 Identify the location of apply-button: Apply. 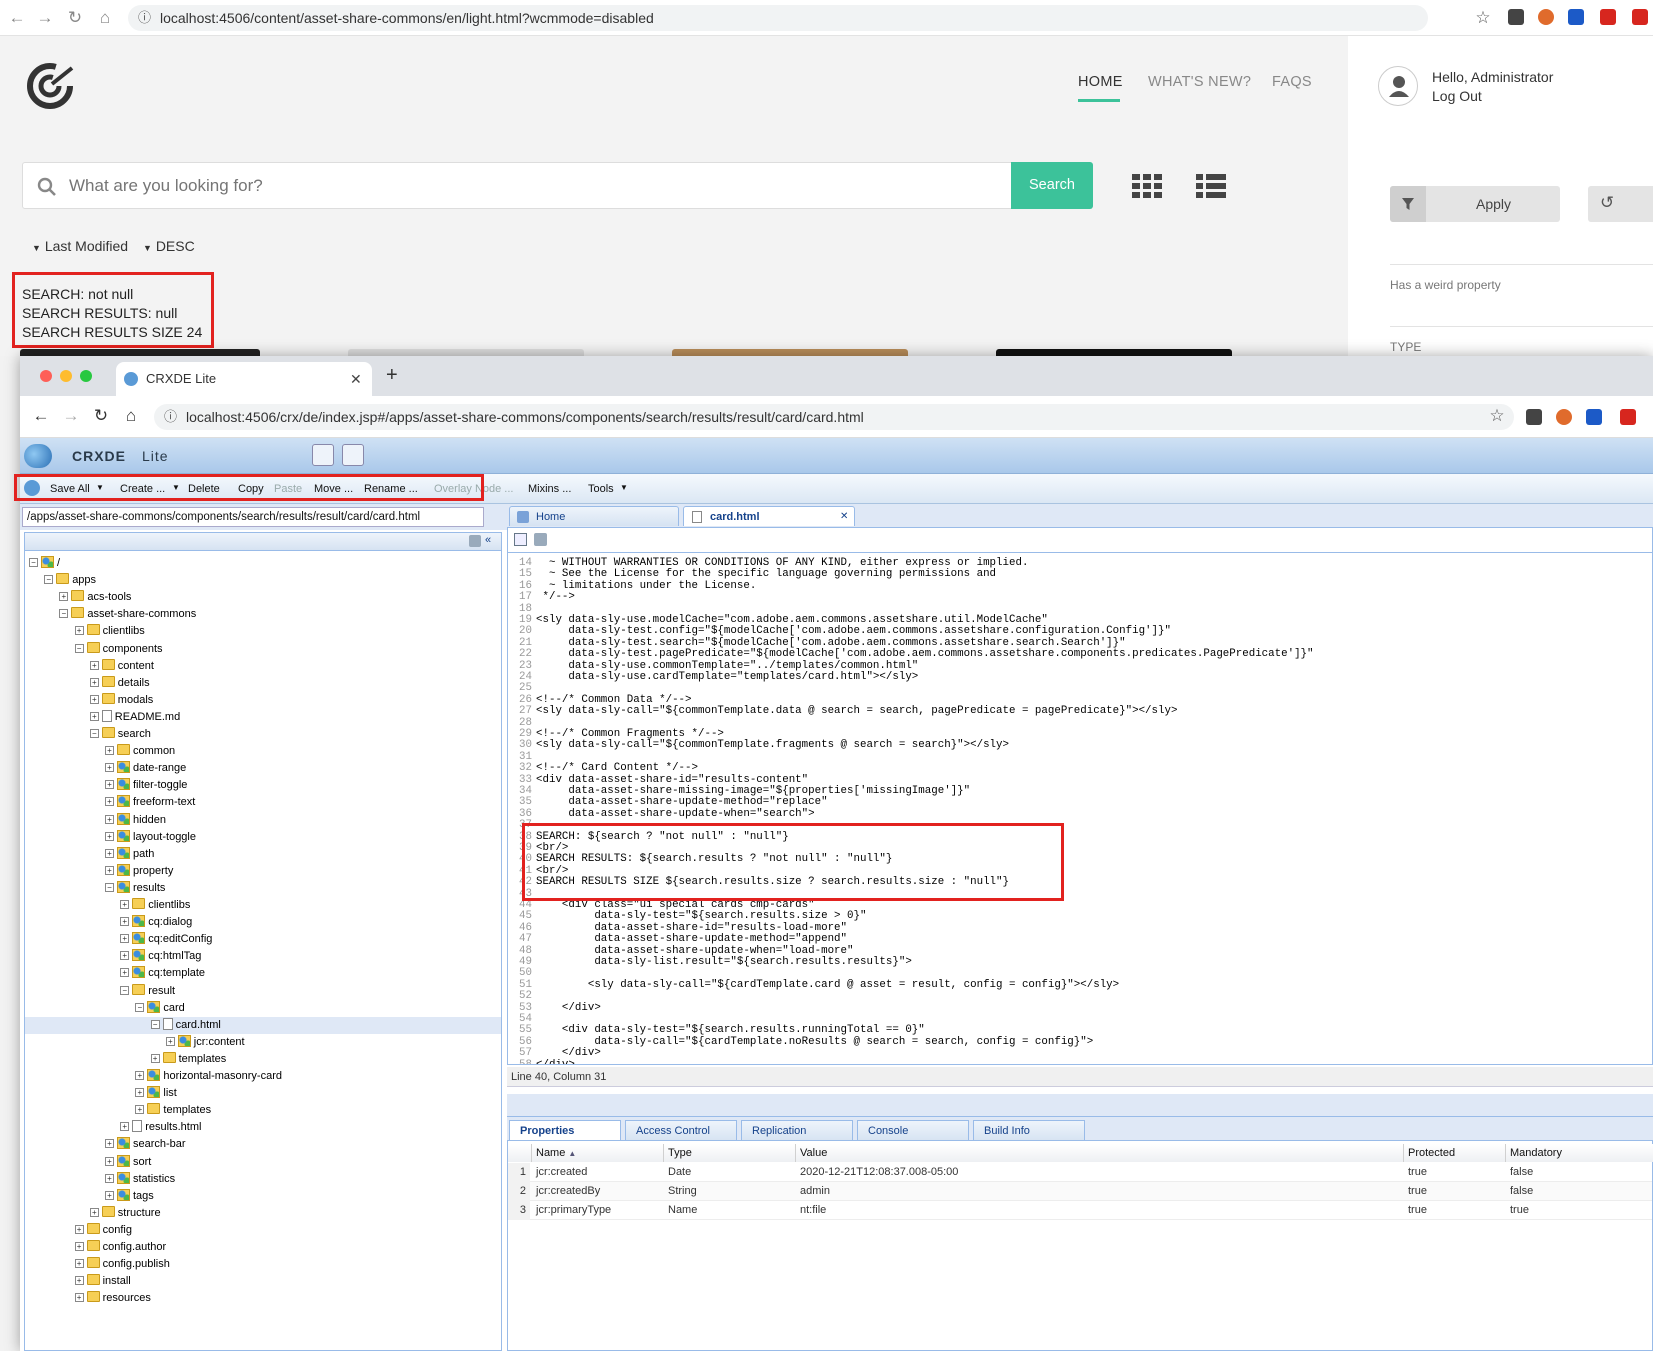
(1475, 204).